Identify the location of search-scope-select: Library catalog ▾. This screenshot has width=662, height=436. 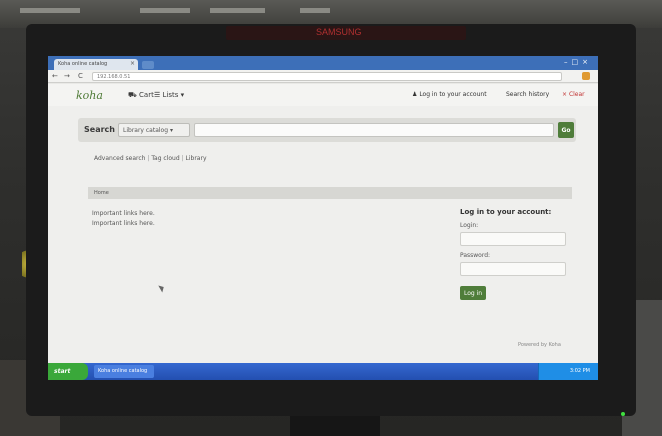
(154, 130).